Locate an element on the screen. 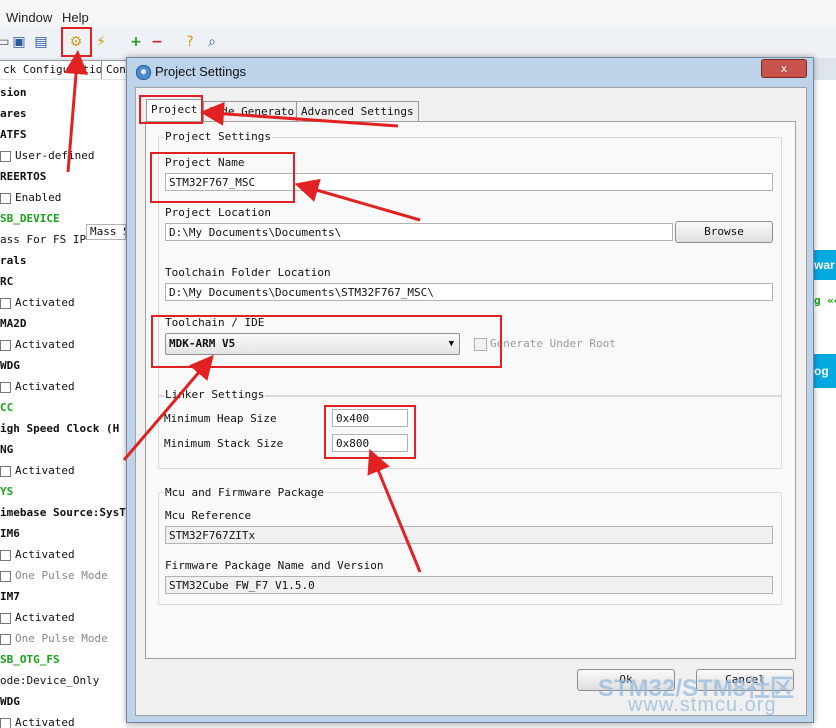 Image resolution: width=836 pixels, height=728 pixels. tree-row: MA2D is located at coordinates (13, 324).